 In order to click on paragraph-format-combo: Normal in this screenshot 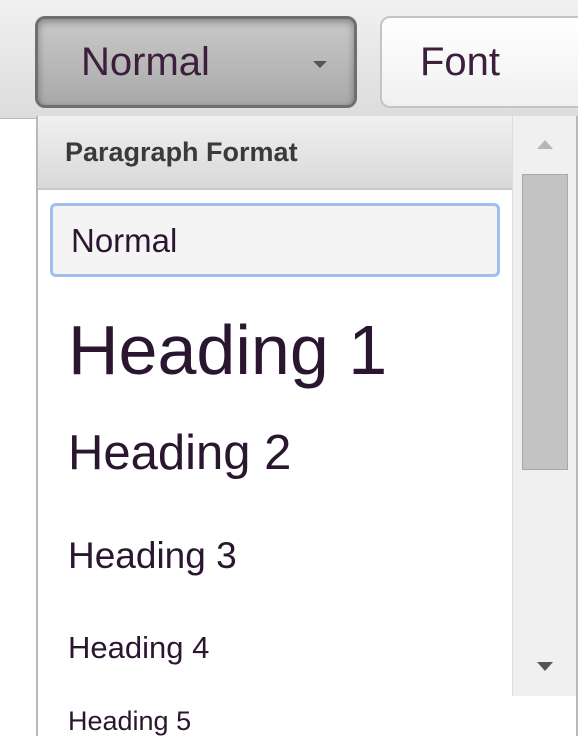, I will do `click(196, 62)`.